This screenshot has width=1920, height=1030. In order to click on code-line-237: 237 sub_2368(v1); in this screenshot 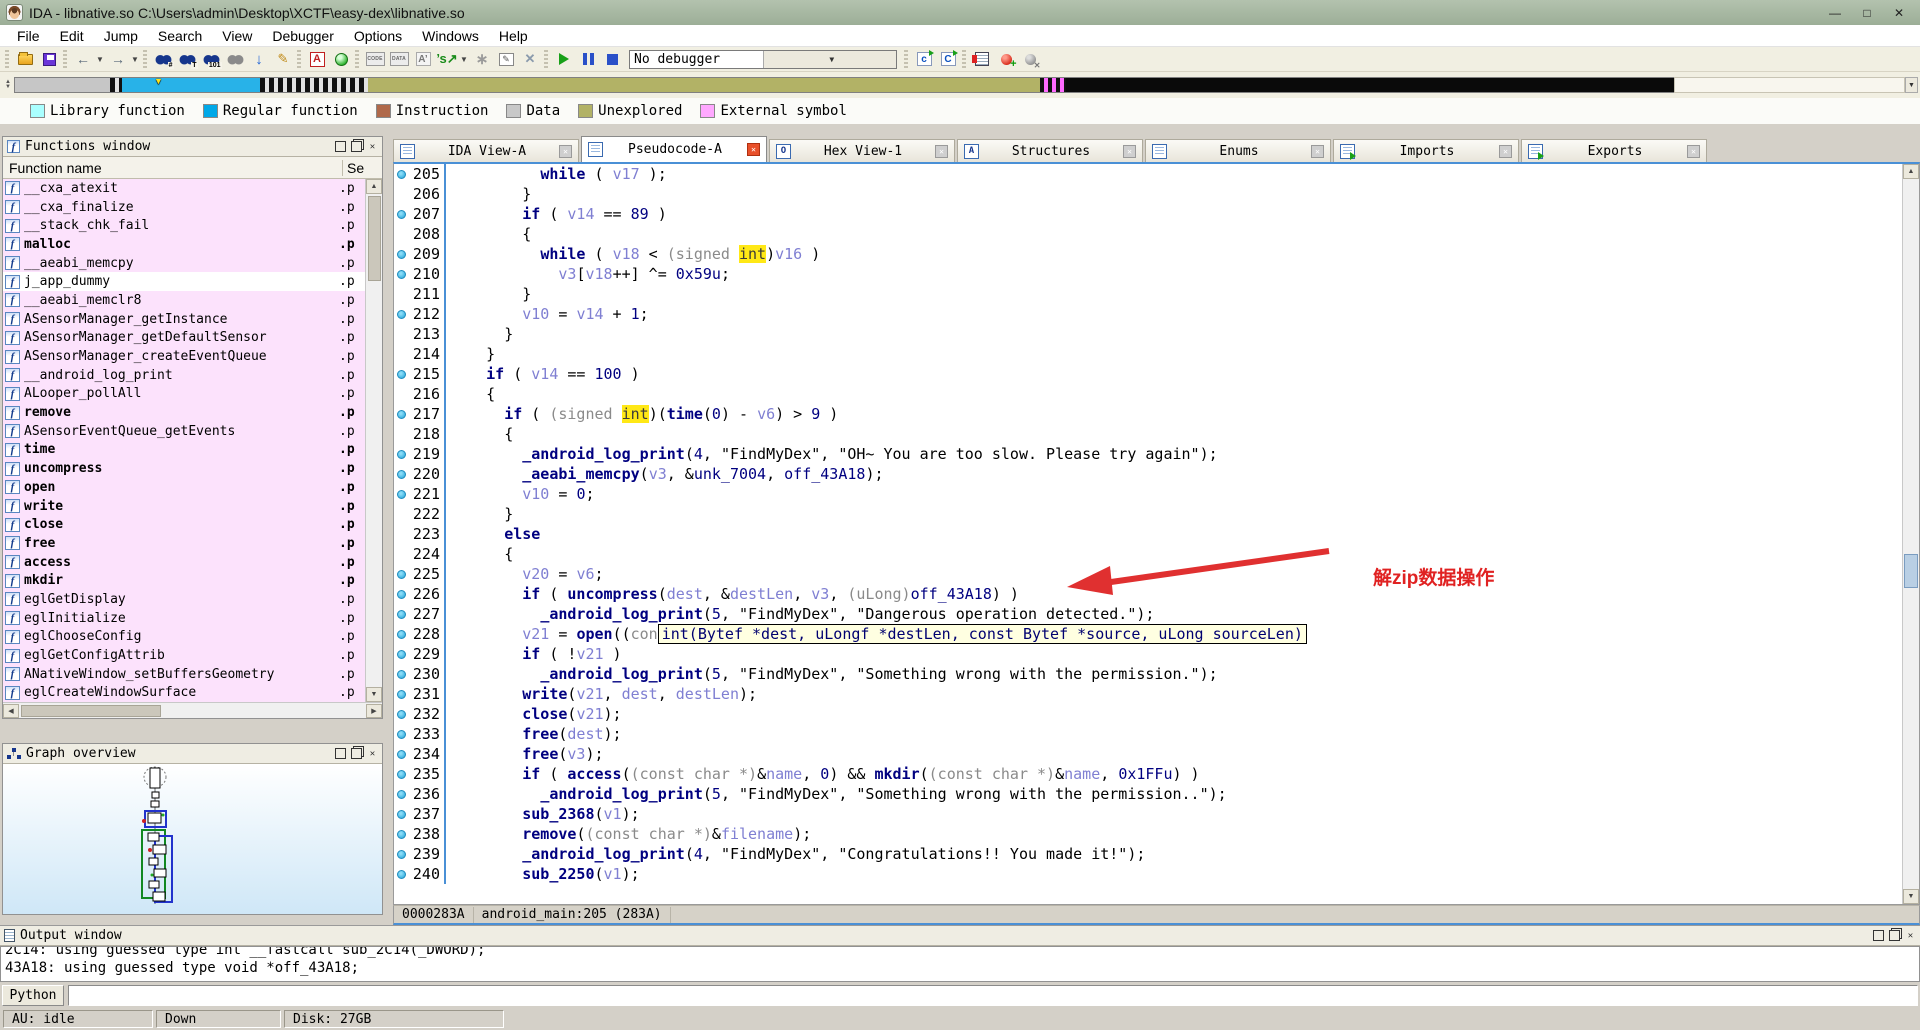, I will do `click(1148, 814)`.